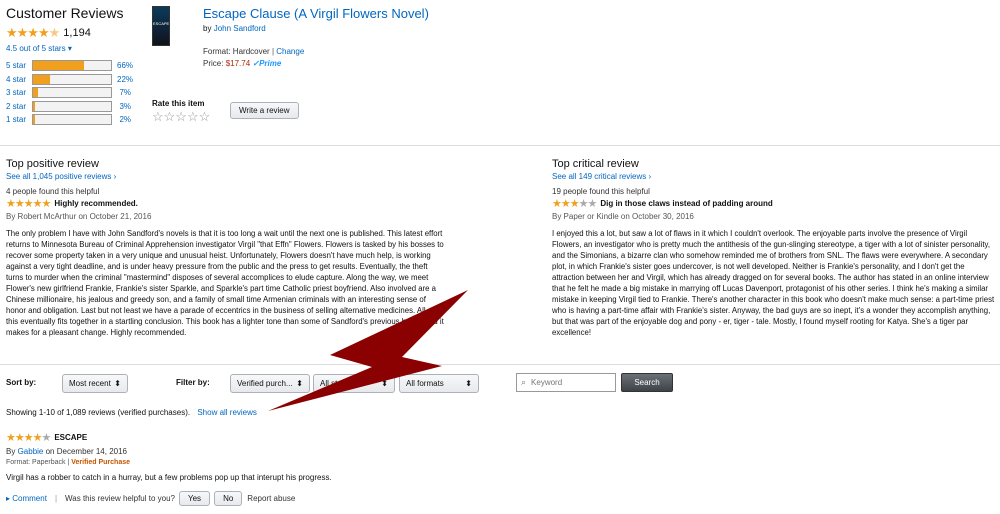  I want to click on comment-link: ▸ Comment, so click(26, 498).